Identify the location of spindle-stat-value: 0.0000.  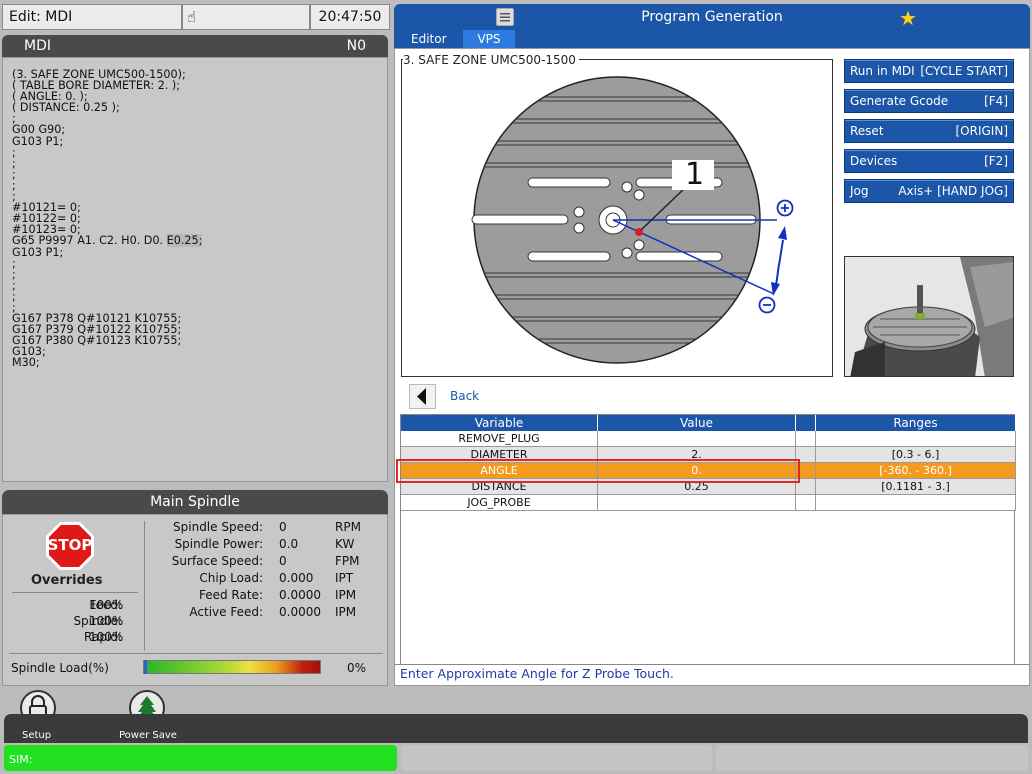
(300, 612).